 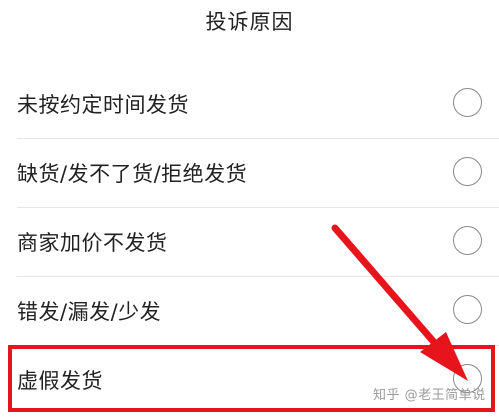 What do you see at coordinates (103, 105) in the screenshot?
I see `option-label: 未按约定时间发货` at bounding box center [103, 105].